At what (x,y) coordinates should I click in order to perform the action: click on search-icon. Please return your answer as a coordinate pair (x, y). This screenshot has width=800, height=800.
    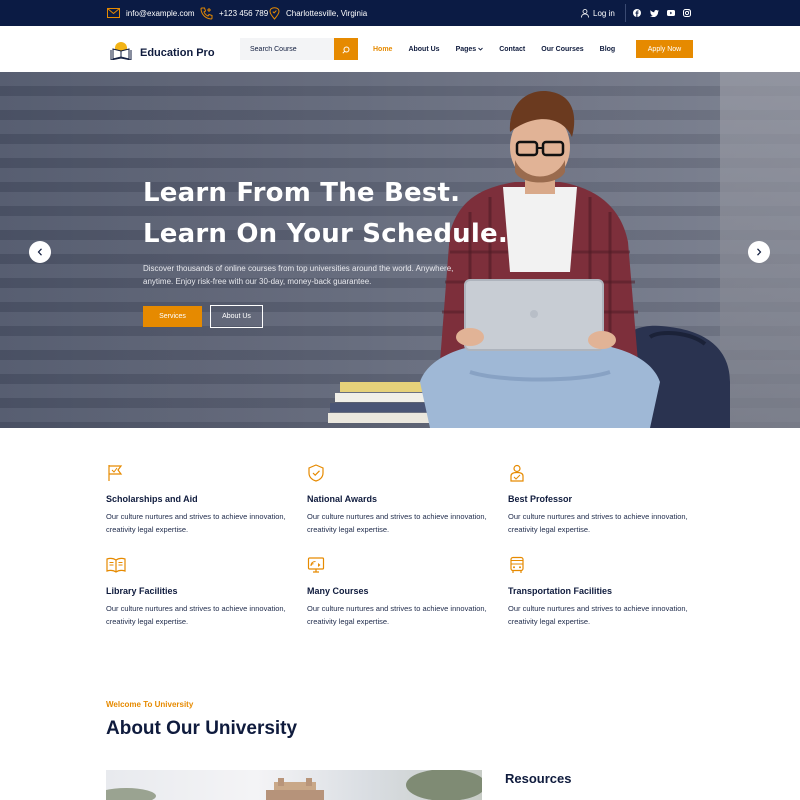
    Looking at the image, I should click on (346, 49).